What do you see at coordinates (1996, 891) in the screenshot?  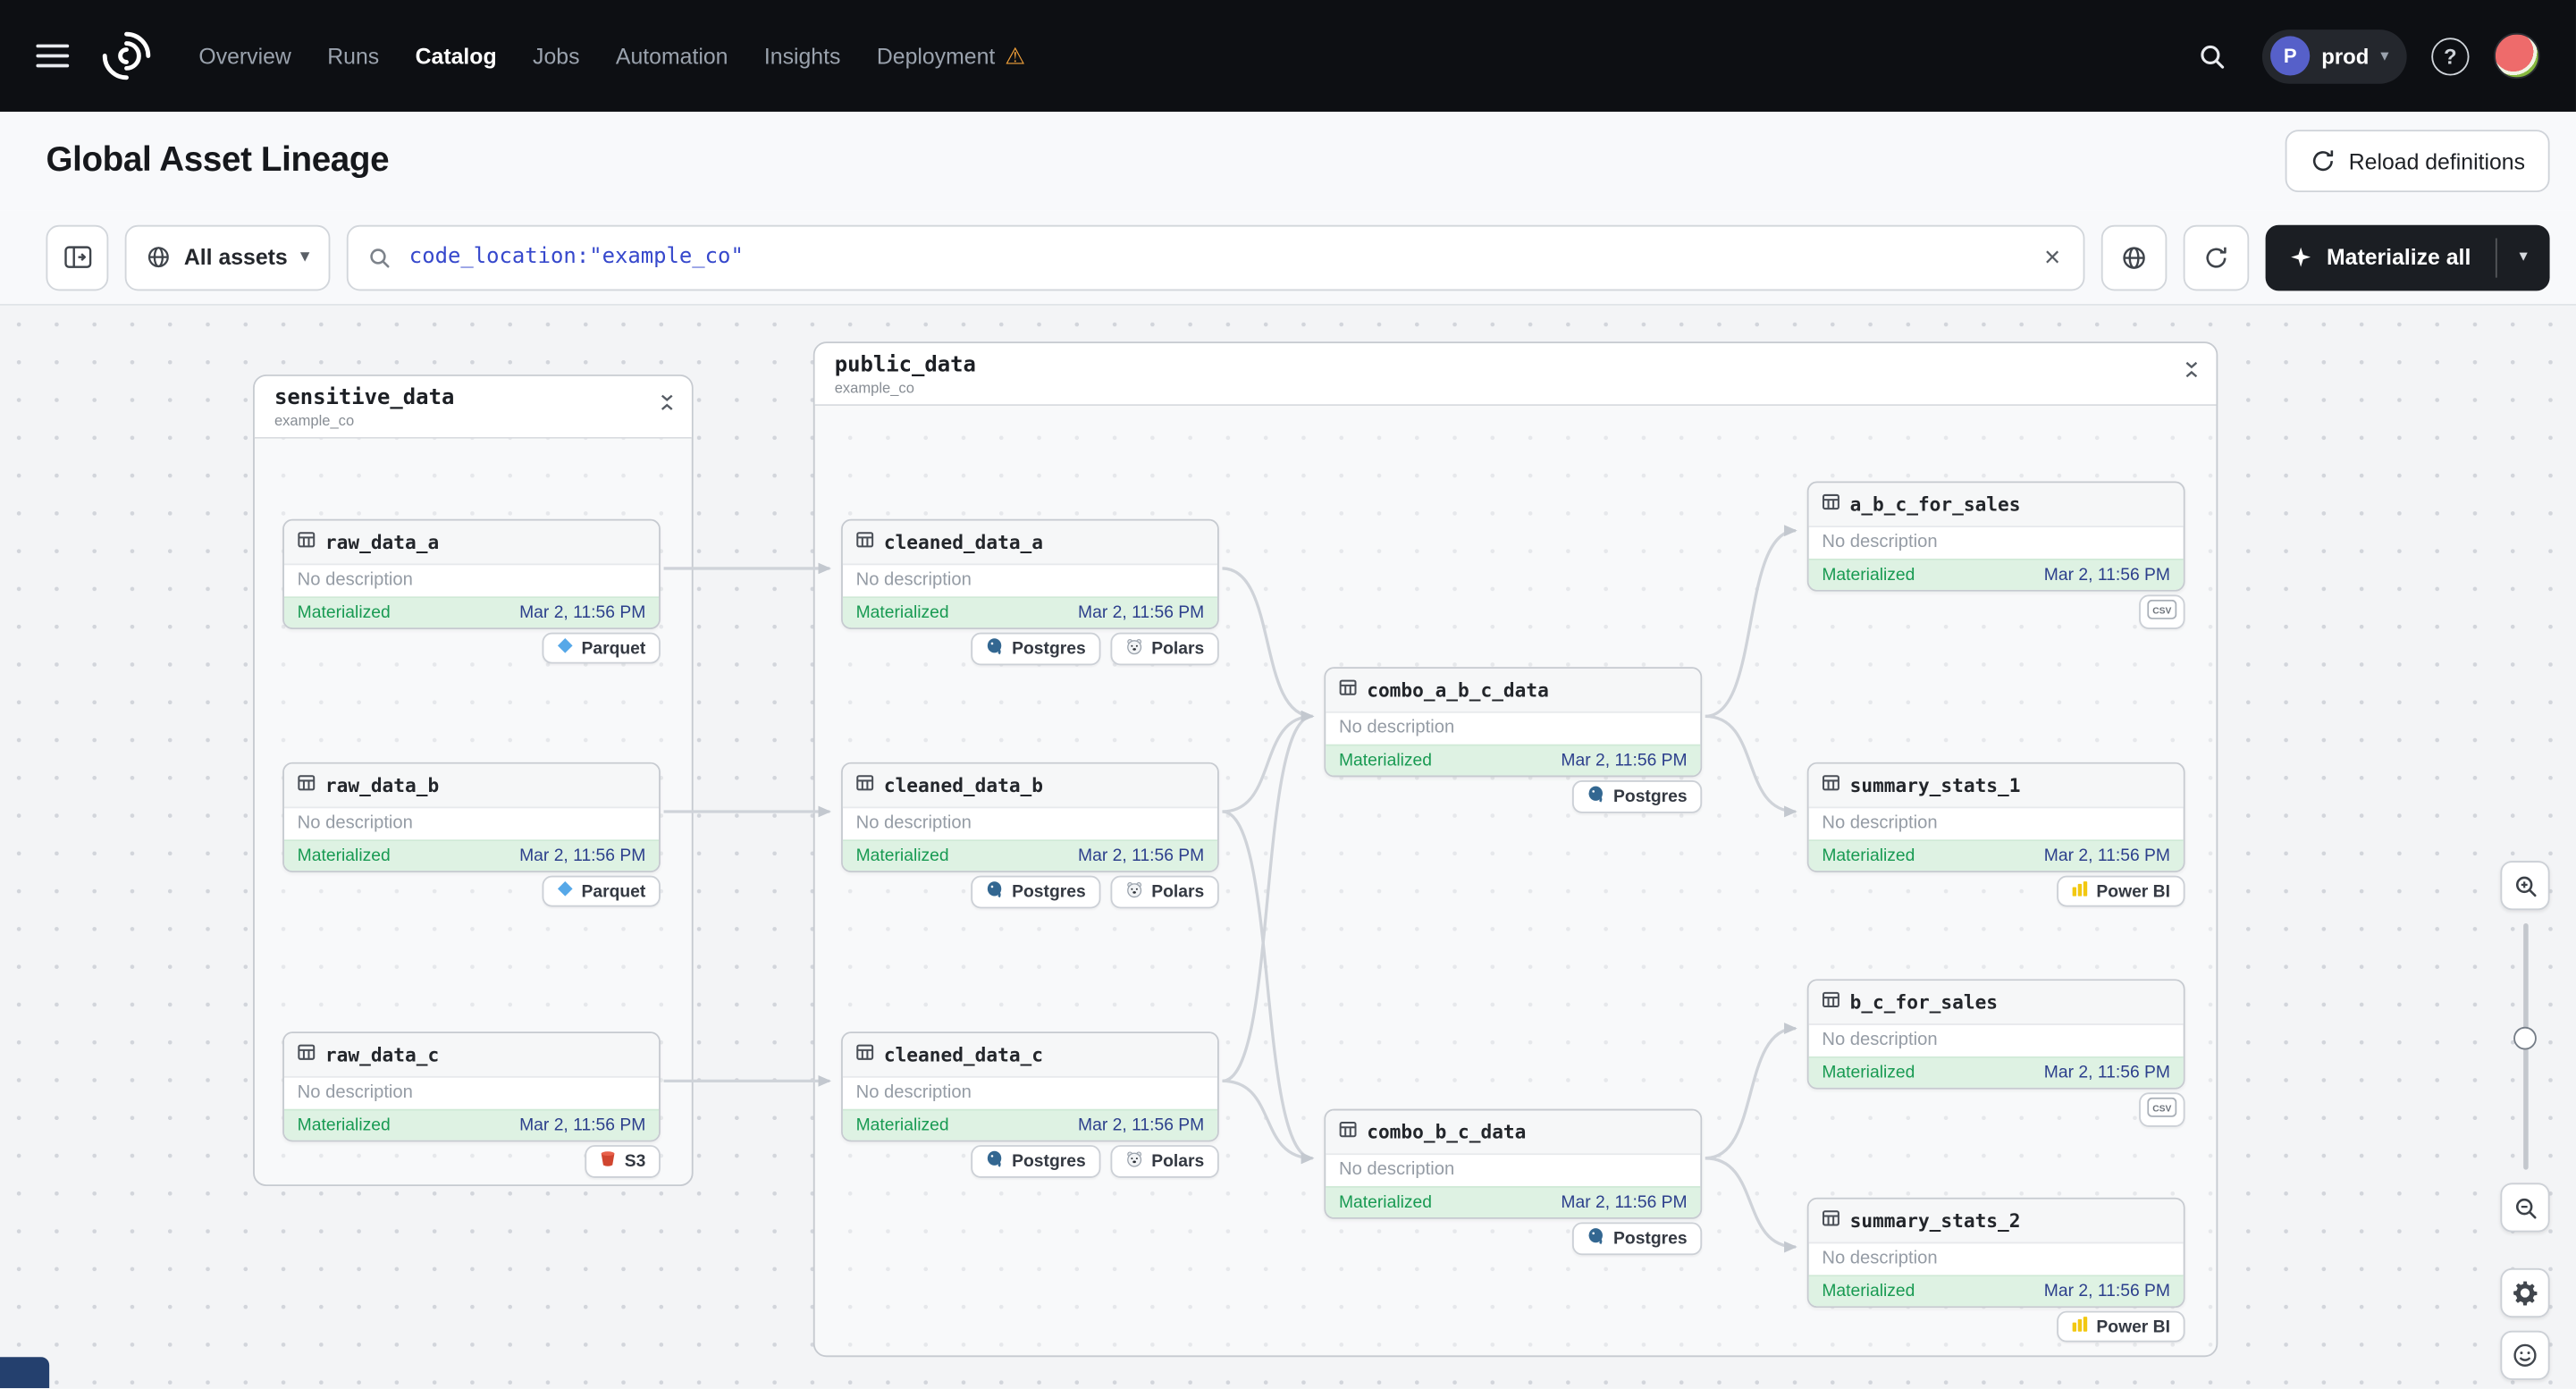 I see `asset-tags: Power BI` at bounding box center [1996, 891].